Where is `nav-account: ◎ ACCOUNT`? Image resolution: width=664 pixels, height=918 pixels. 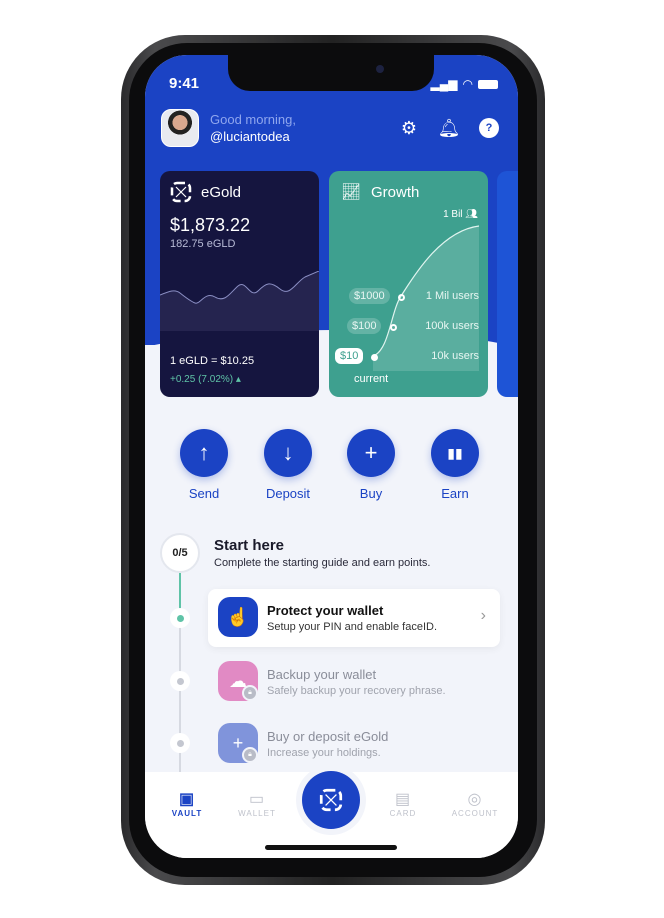 nav-account: ◎ ACCOUNT is located at coordinates (475, 803).